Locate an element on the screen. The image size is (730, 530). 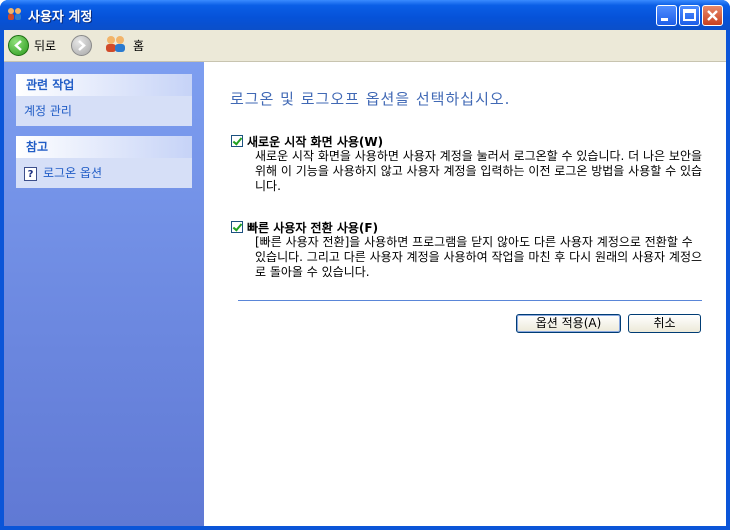
home-button: 홈 is located at coordinates (124, 45).